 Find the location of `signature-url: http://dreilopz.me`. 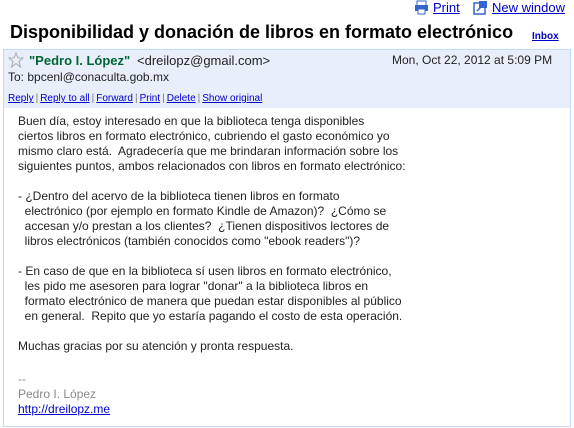

signature-url: http://dreilopz.me is located at coordinates (64, 409).